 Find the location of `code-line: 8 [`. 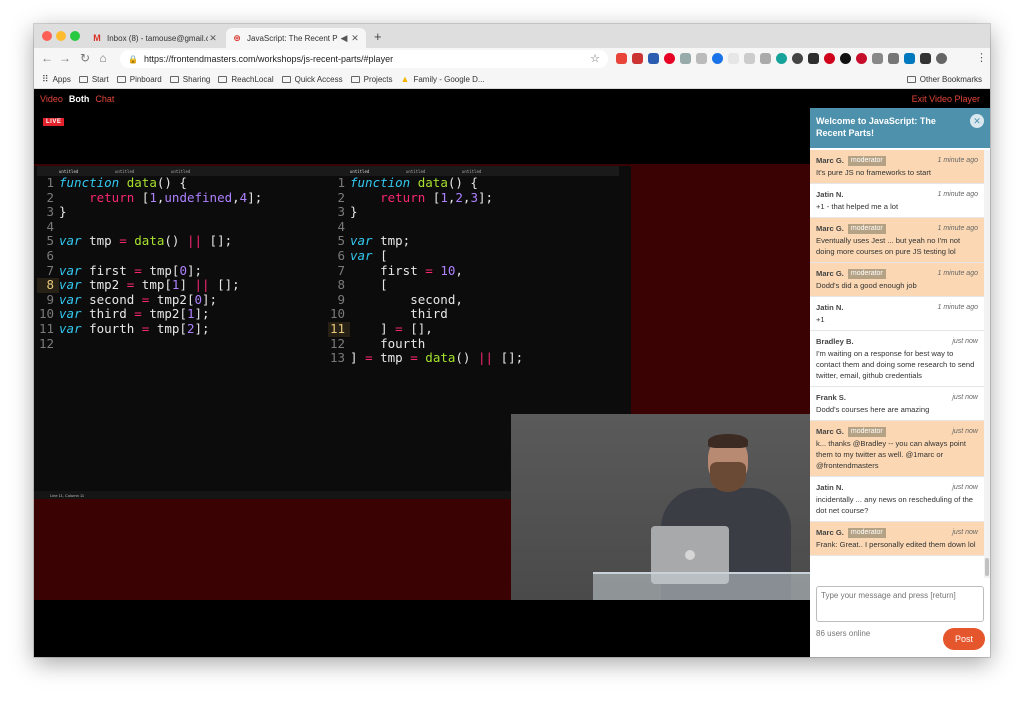

code-line: 8 [ is located at coordinates (362, 285).